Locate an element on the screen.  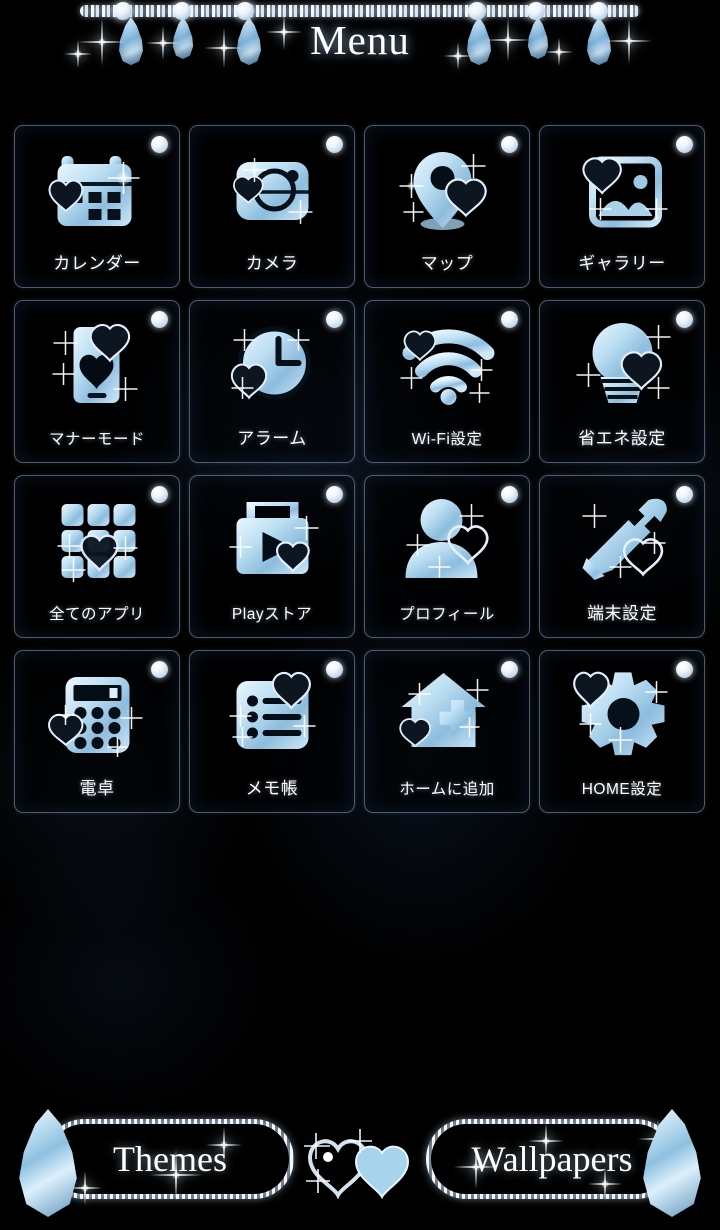
app-tile-all-apps: 全てのアプリ is located at coordinates (97, 556).